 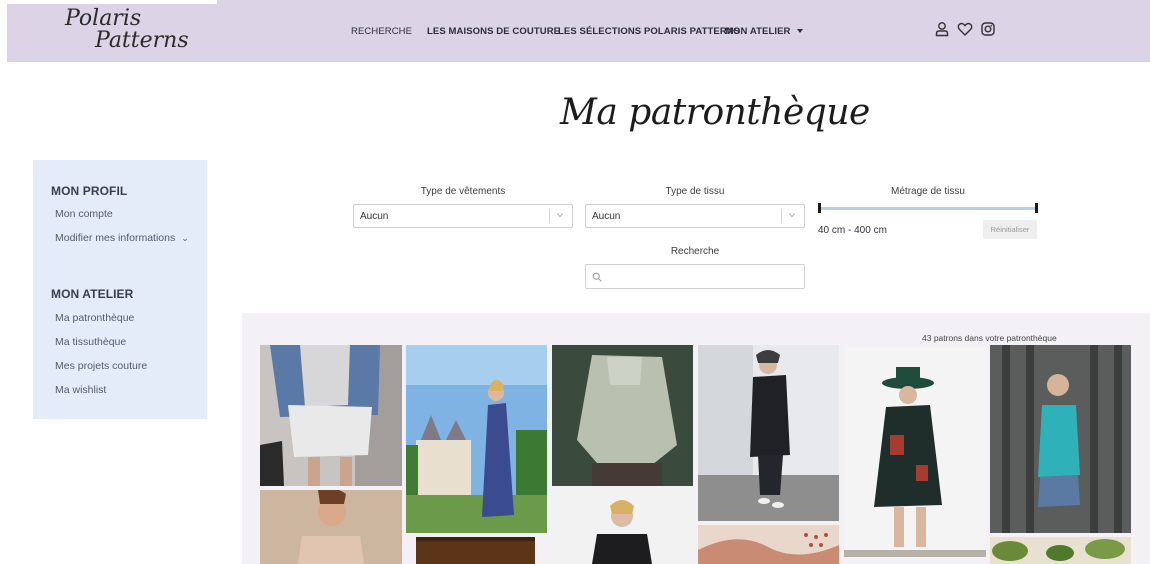 I want to click on pattern-photo-terracotta-pattern, so click(x=768, y=544).